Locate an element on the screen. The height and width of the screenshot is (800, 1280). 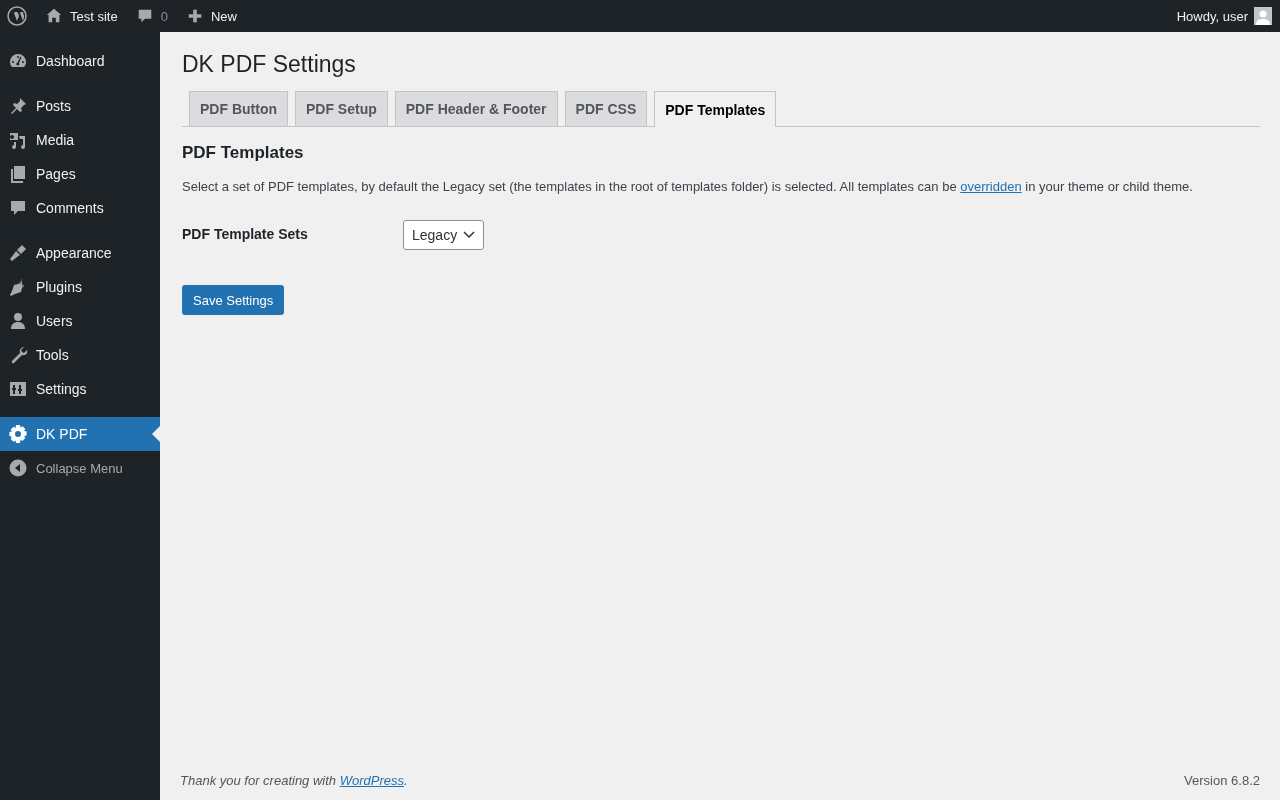
tab: PDF Header & Footer is located at coordinates (476, 108).